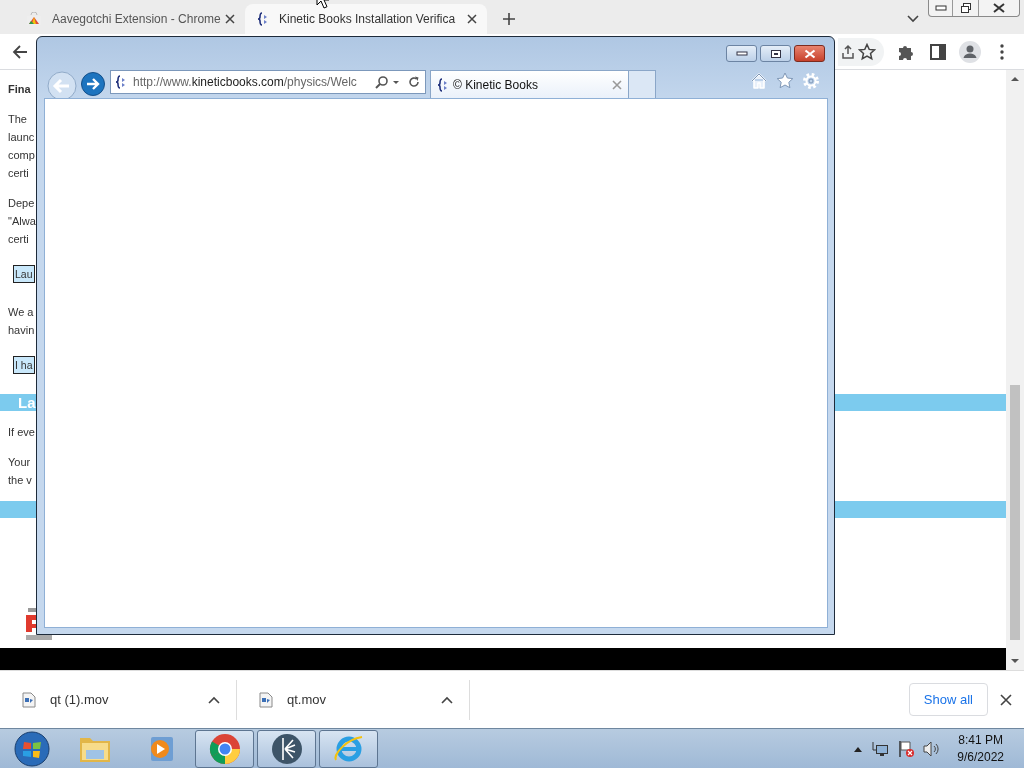  I want to click on chevron-down-icon, so click(913, 19).